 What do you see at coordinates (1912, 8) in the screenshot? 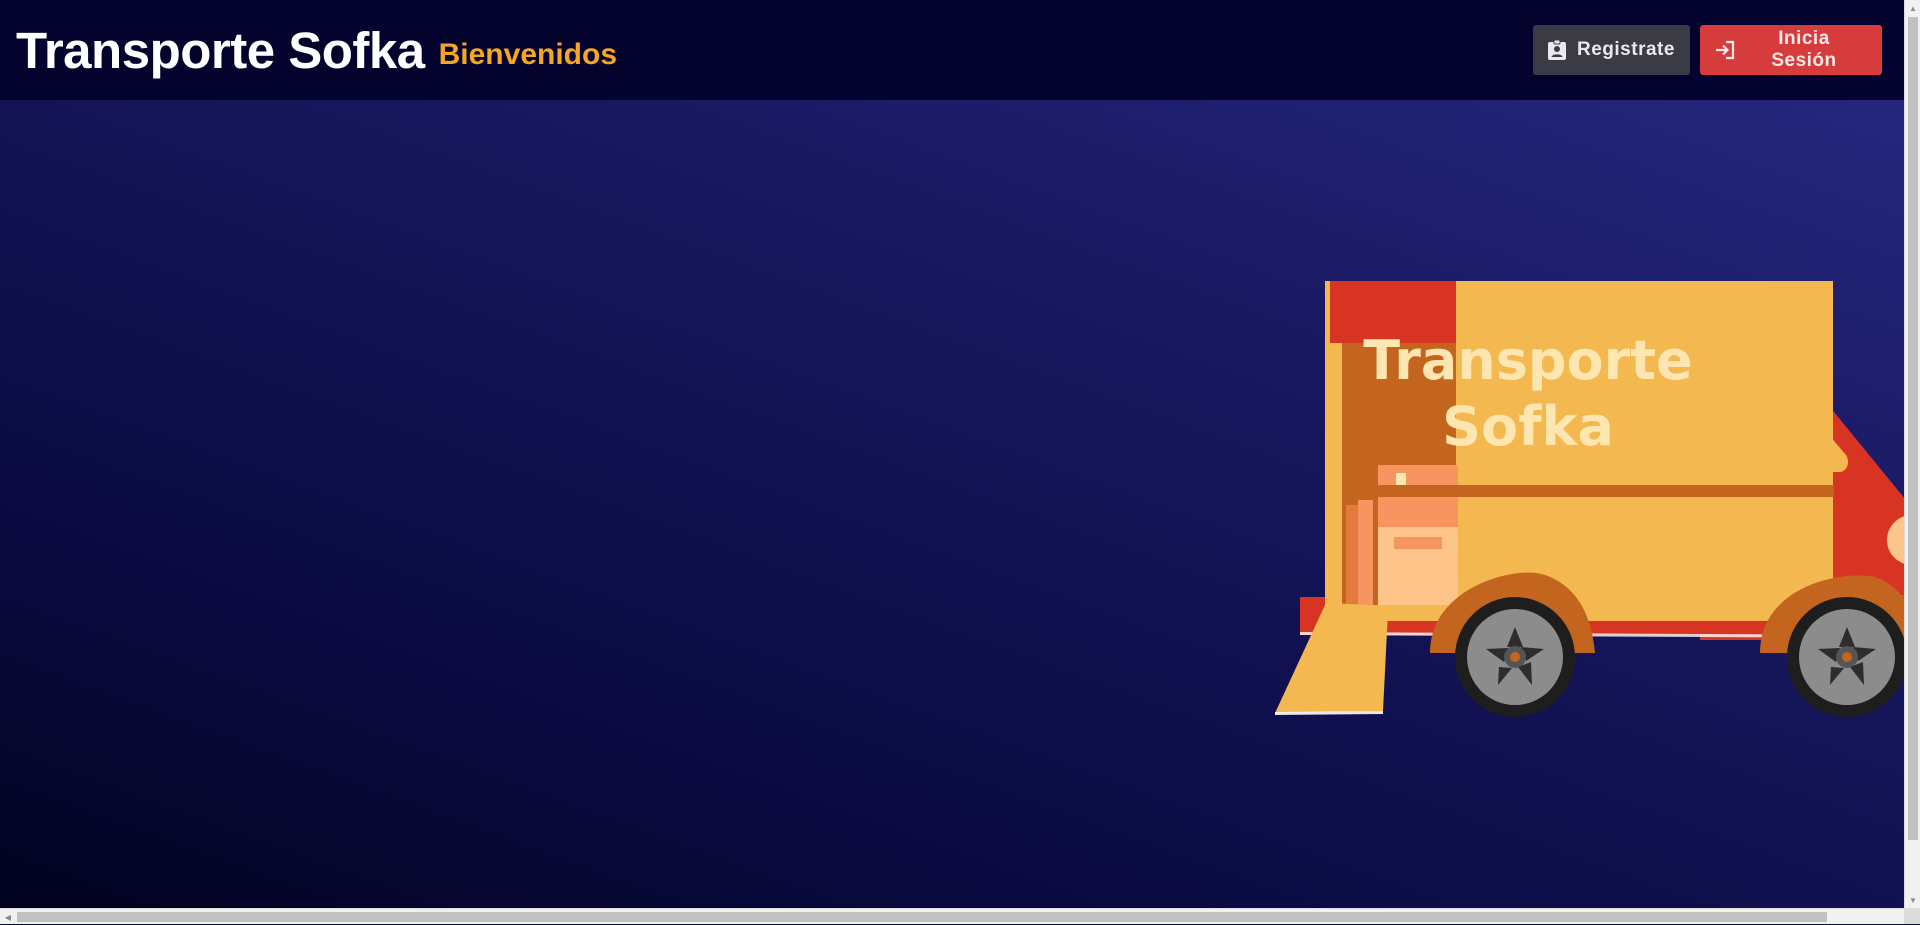
I see `scroll-up-arrow-icon: ▲` at bounding box center [1912, 8].